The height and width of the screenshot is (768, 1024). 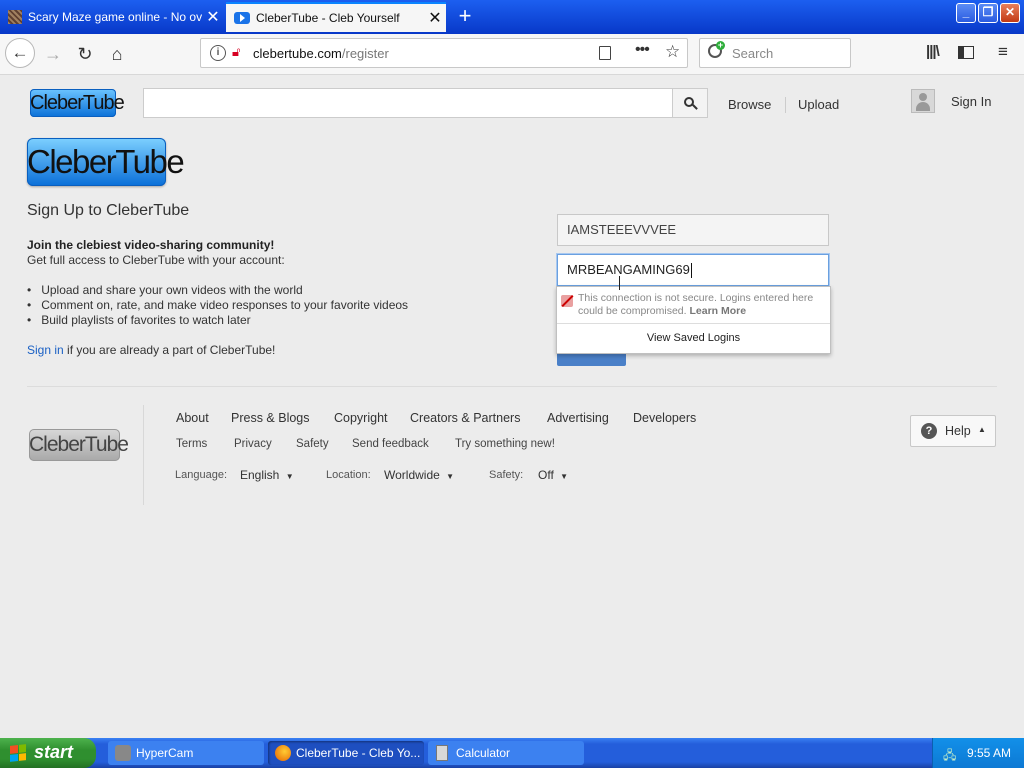 What do you see at coordinates (77, 103) in the screenshot?
I see `site-logo-small: CleberTube` at bounding box center [77, 103].